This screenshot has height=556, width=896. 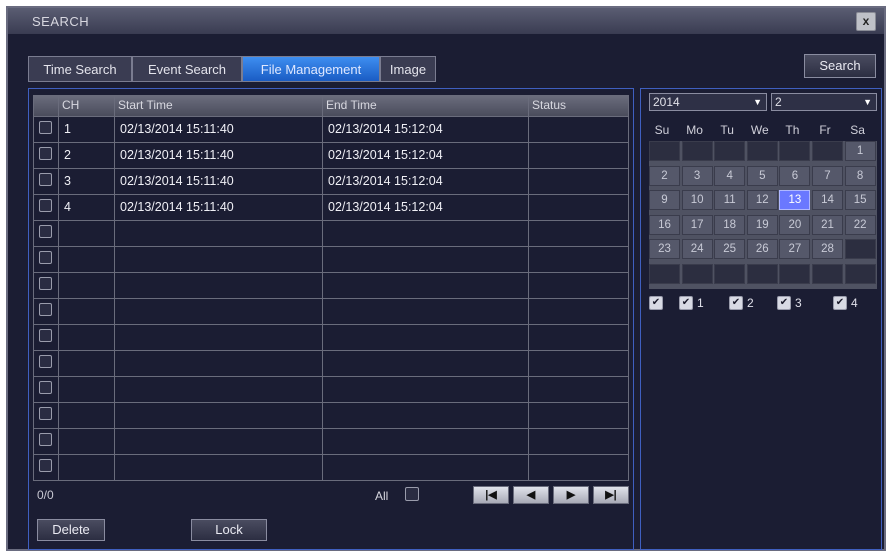 I want to click on calendar-day: 21, so click(x=827, y=224).